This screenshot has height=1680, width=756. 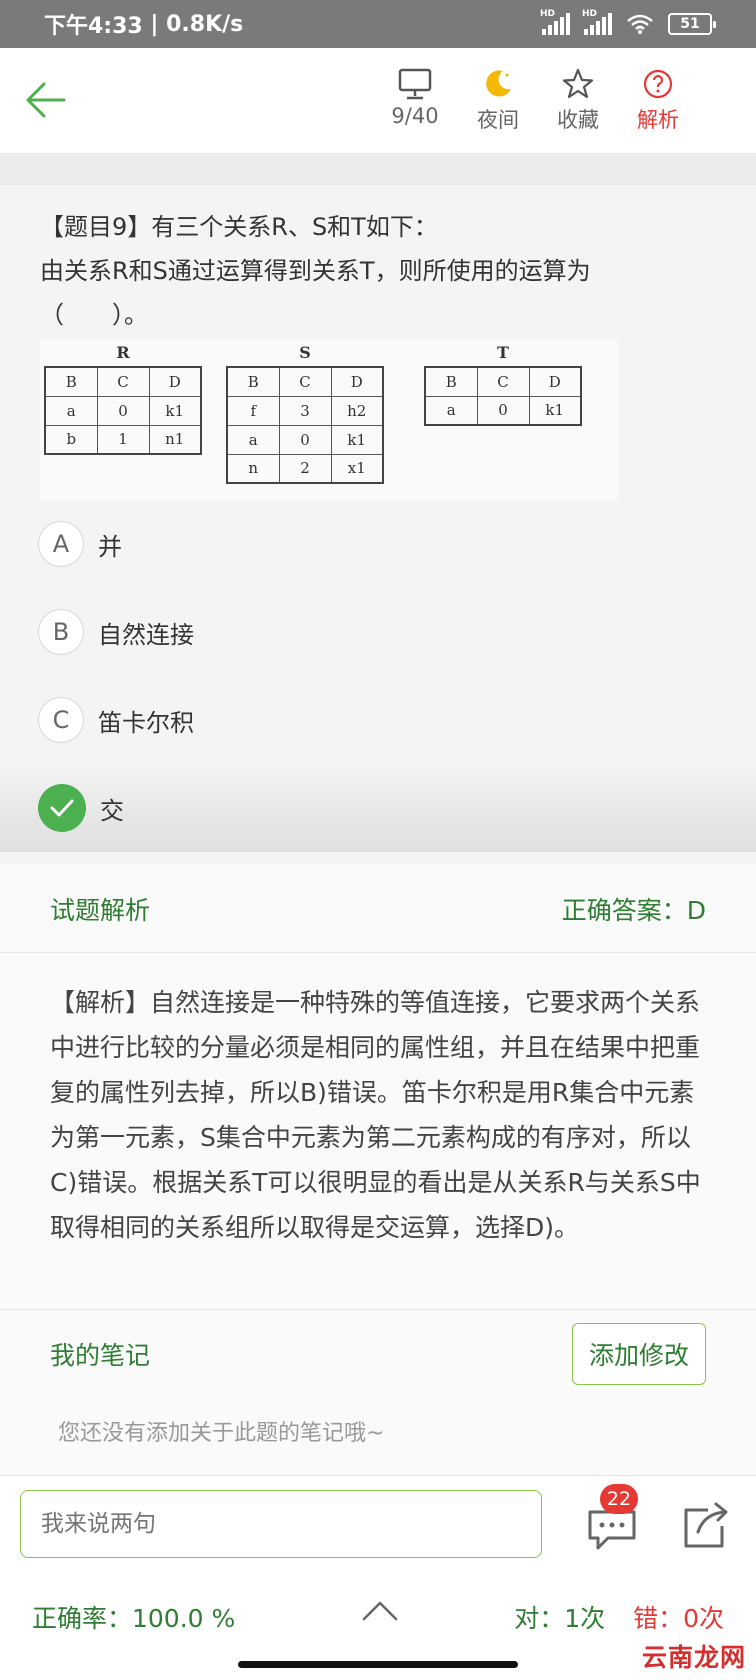 What do you see at coordinates (415, 84) in the screenshot?
I see `monitor-icon` at bounding box center [415, 84].